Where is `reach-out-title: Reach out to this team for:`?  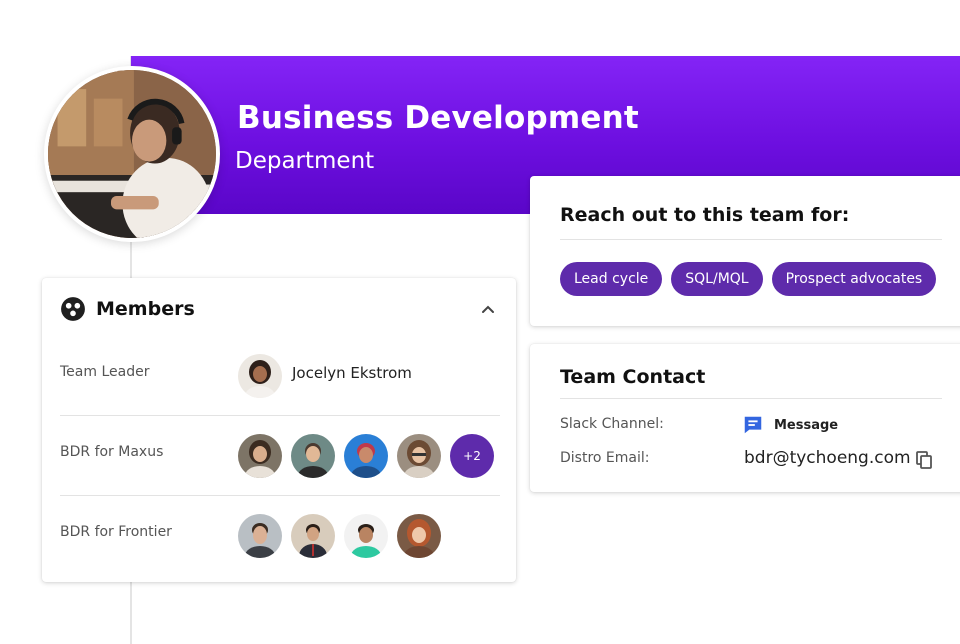 reach-out-title: Reach out to this team for: is located at coordinates (705, 215).